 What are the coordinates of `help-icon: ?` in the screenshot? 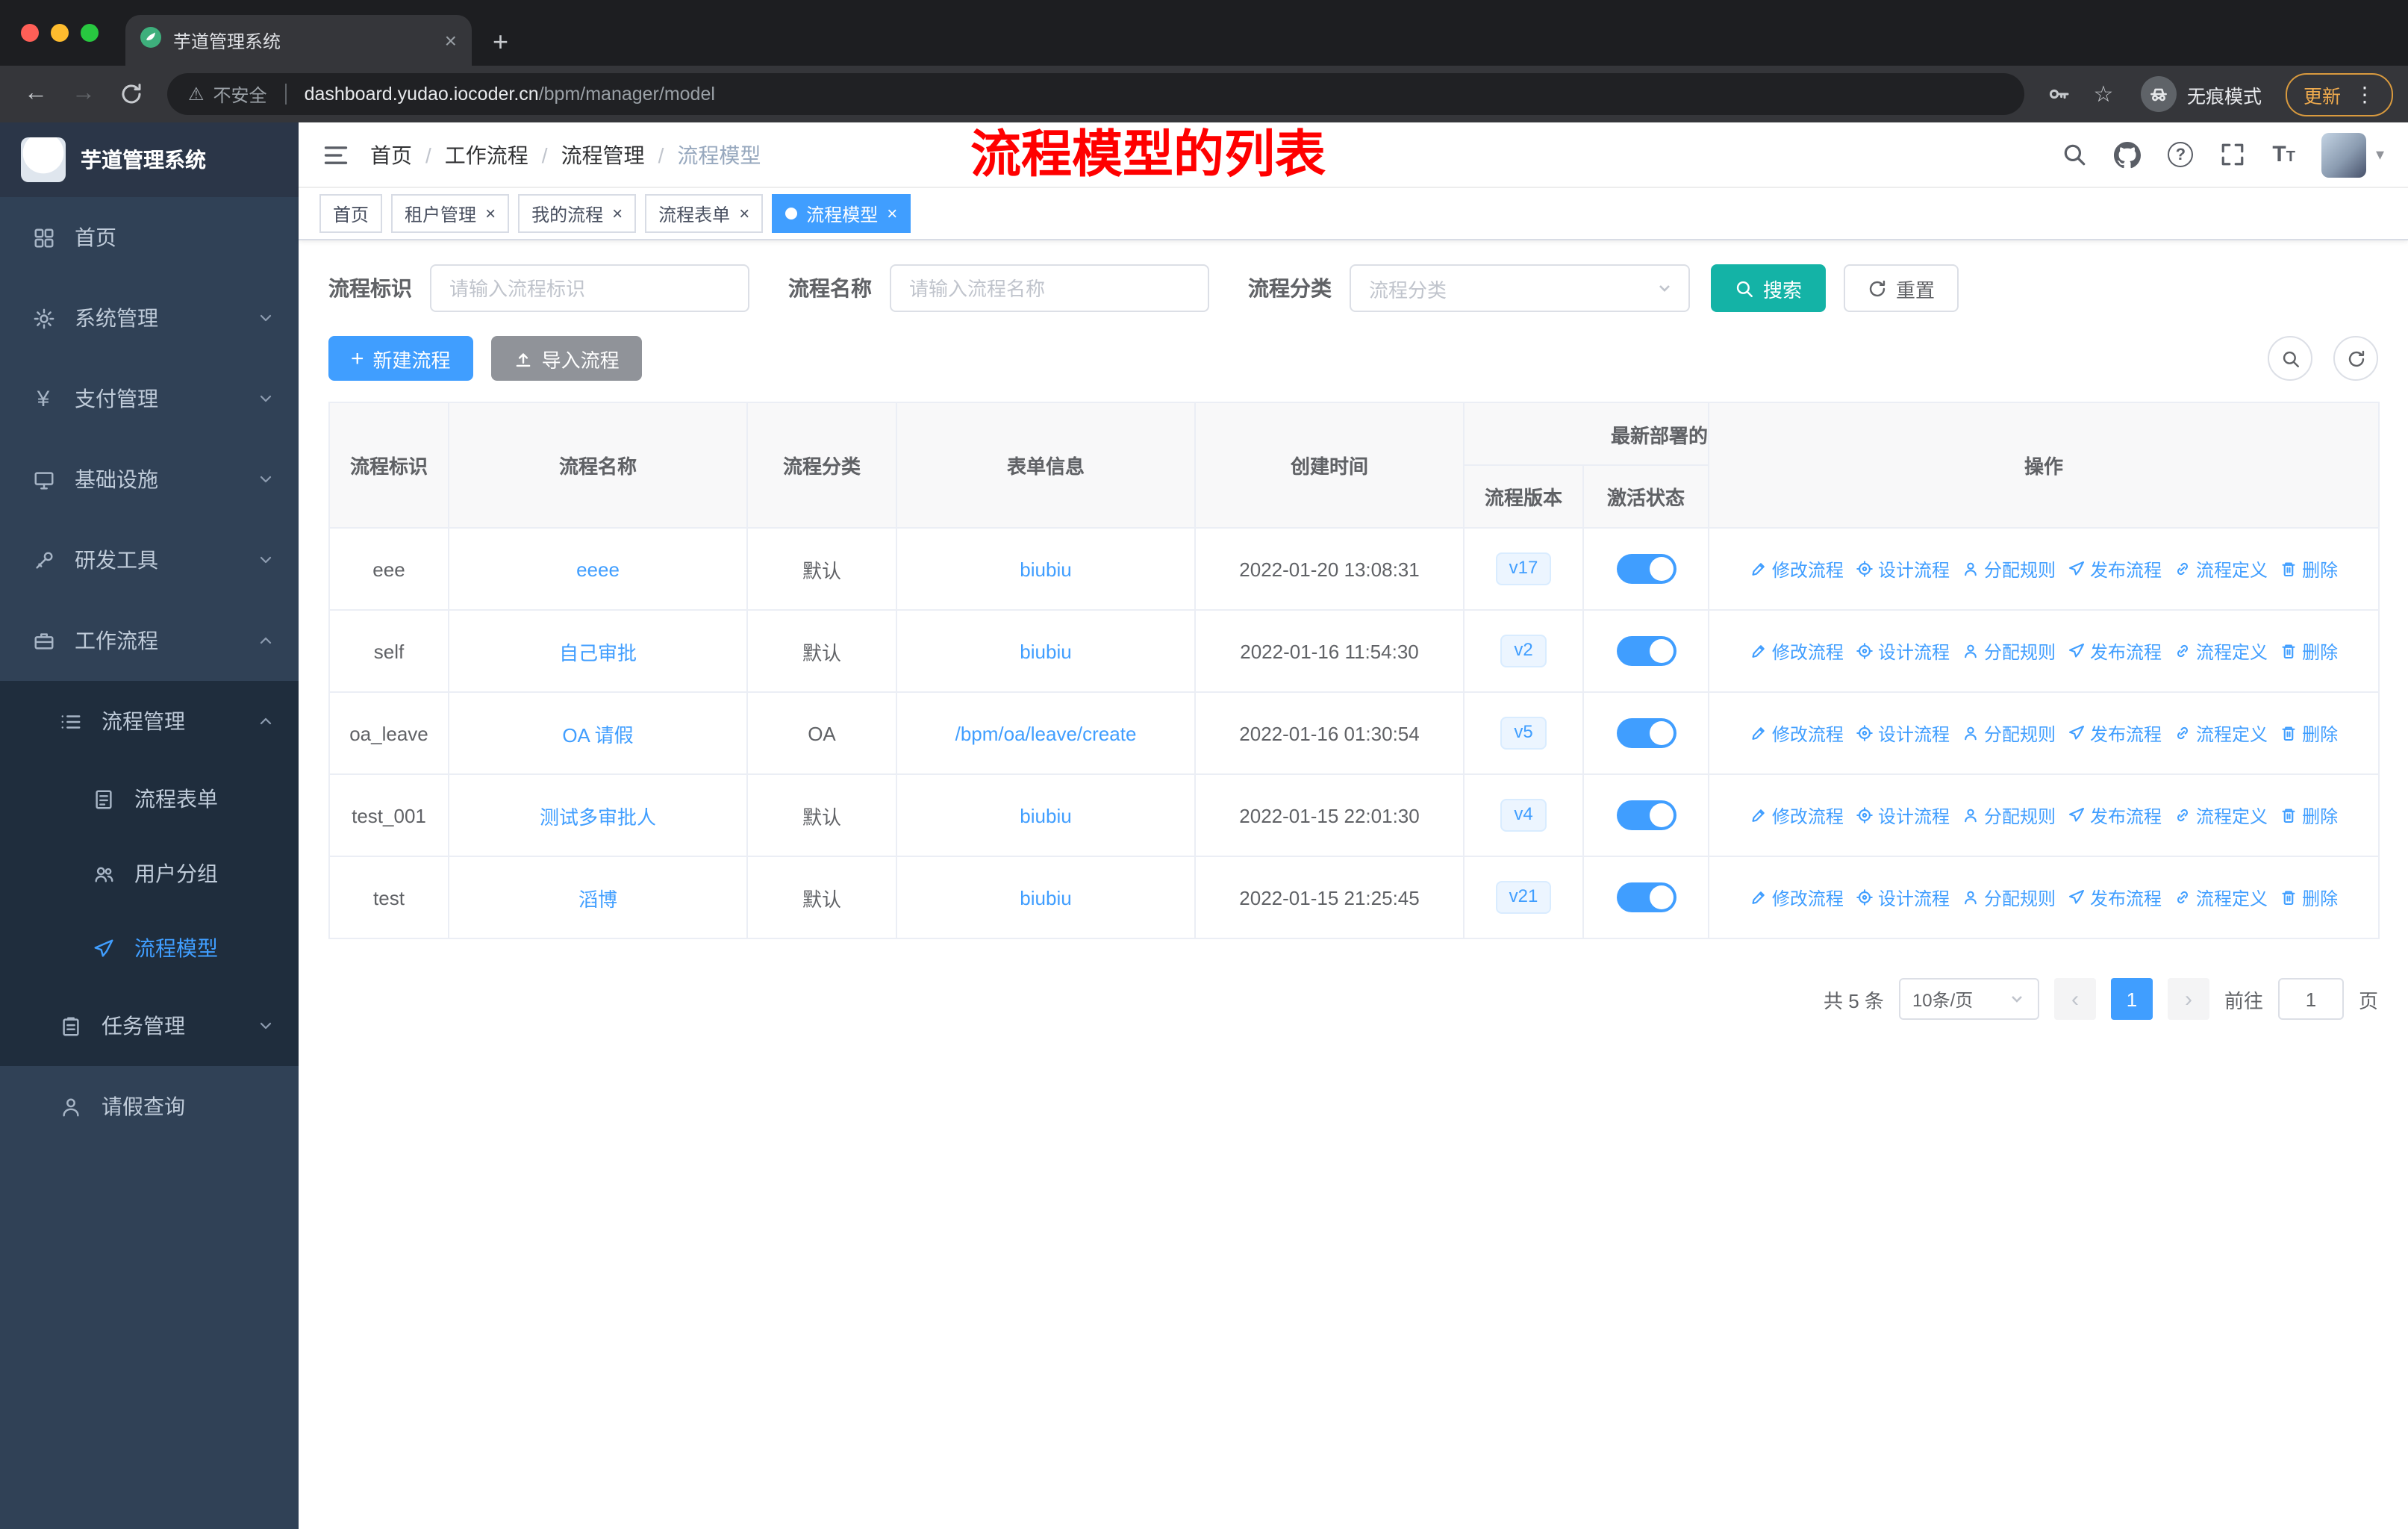 It's located at (2181, 154).